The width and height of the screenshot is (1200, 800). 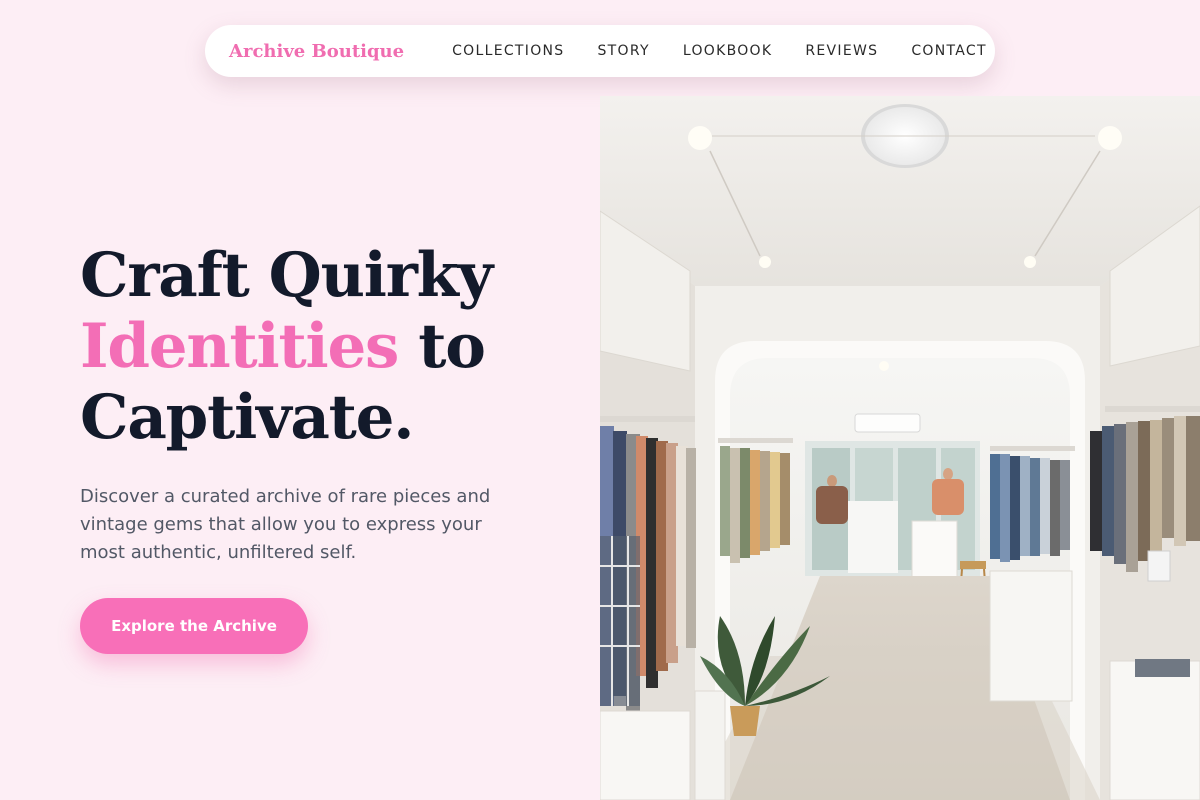 I want to click on nav-link-lookbook: LOOKBOOK, so click(x=728, y=51).